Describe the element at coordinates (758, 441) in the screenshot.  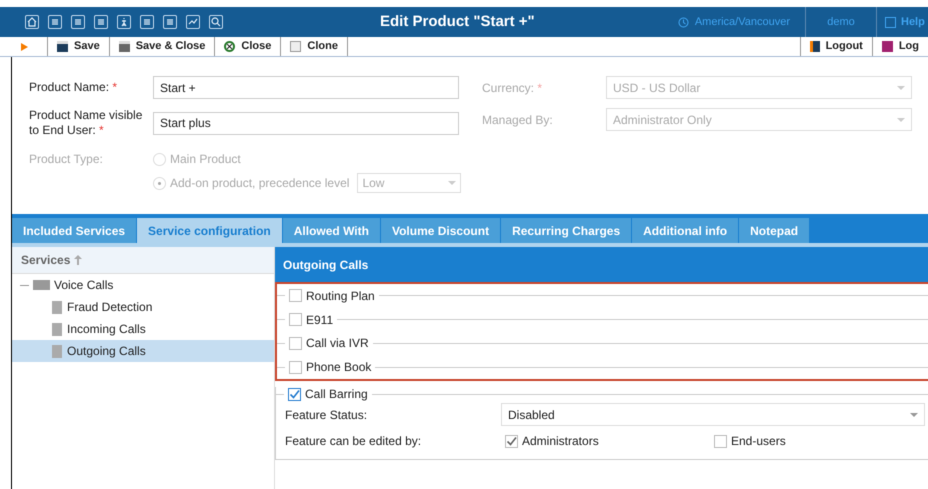
I see `checkbox-label: End-users` at that location.